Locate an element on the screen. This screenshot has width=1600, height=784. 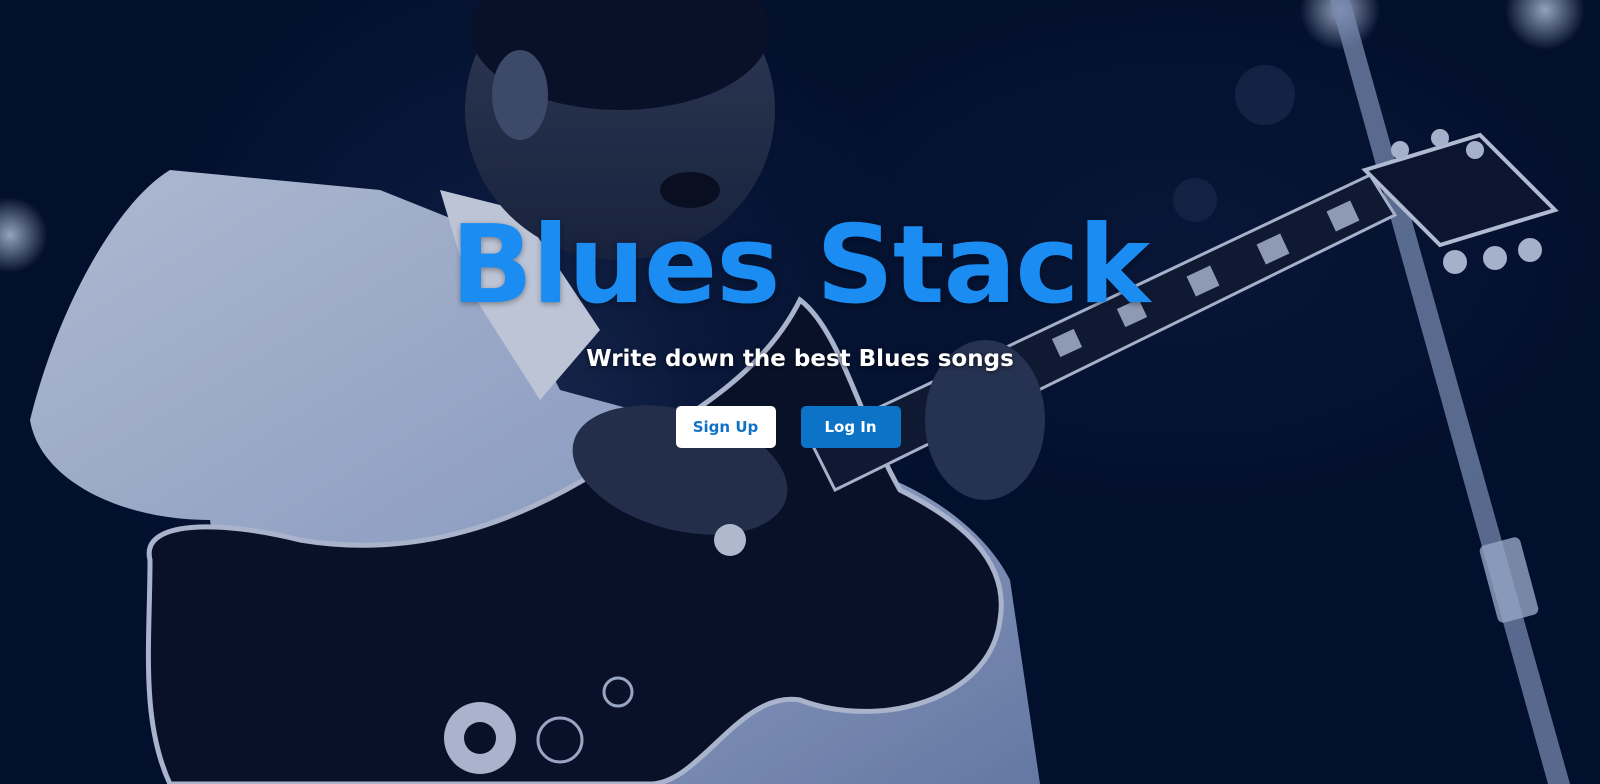
page-title: Blues Stack is located at coordinates (800, 265).